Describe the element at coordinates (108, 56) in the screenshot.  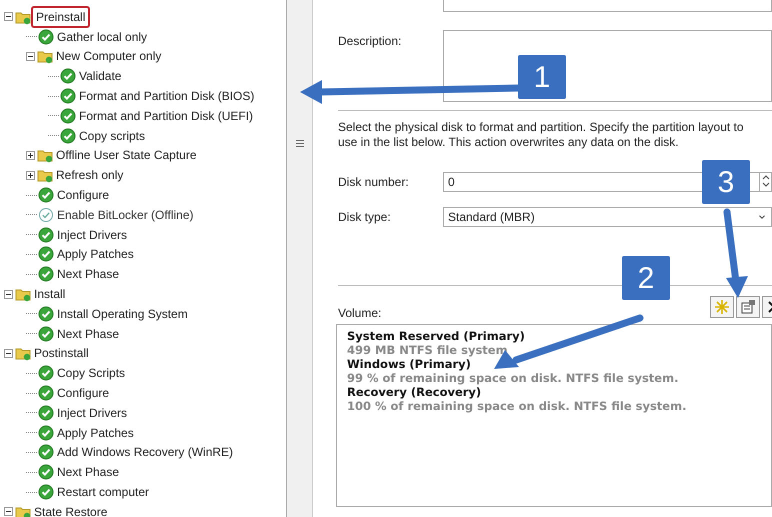
I see `tree-item: New Computer only` at that location.